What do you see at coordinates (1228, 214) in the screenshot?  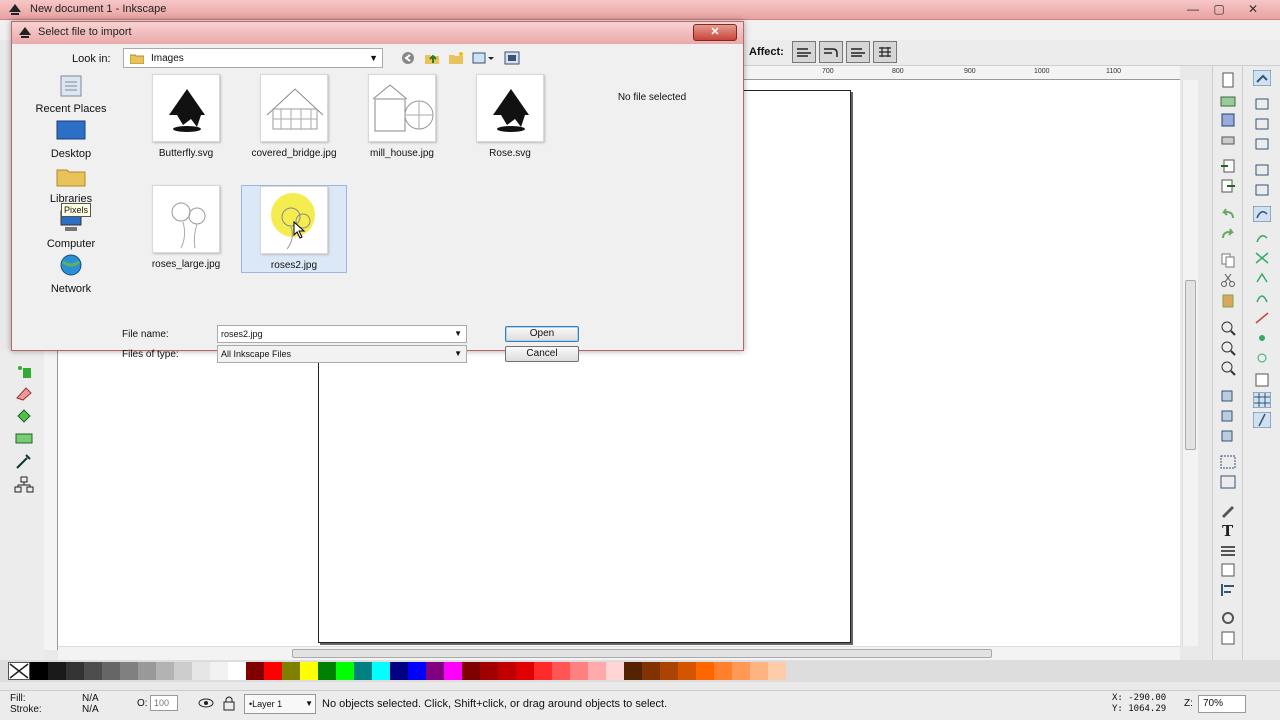 I see `undo-icon` at bounding box center [1228, 214].